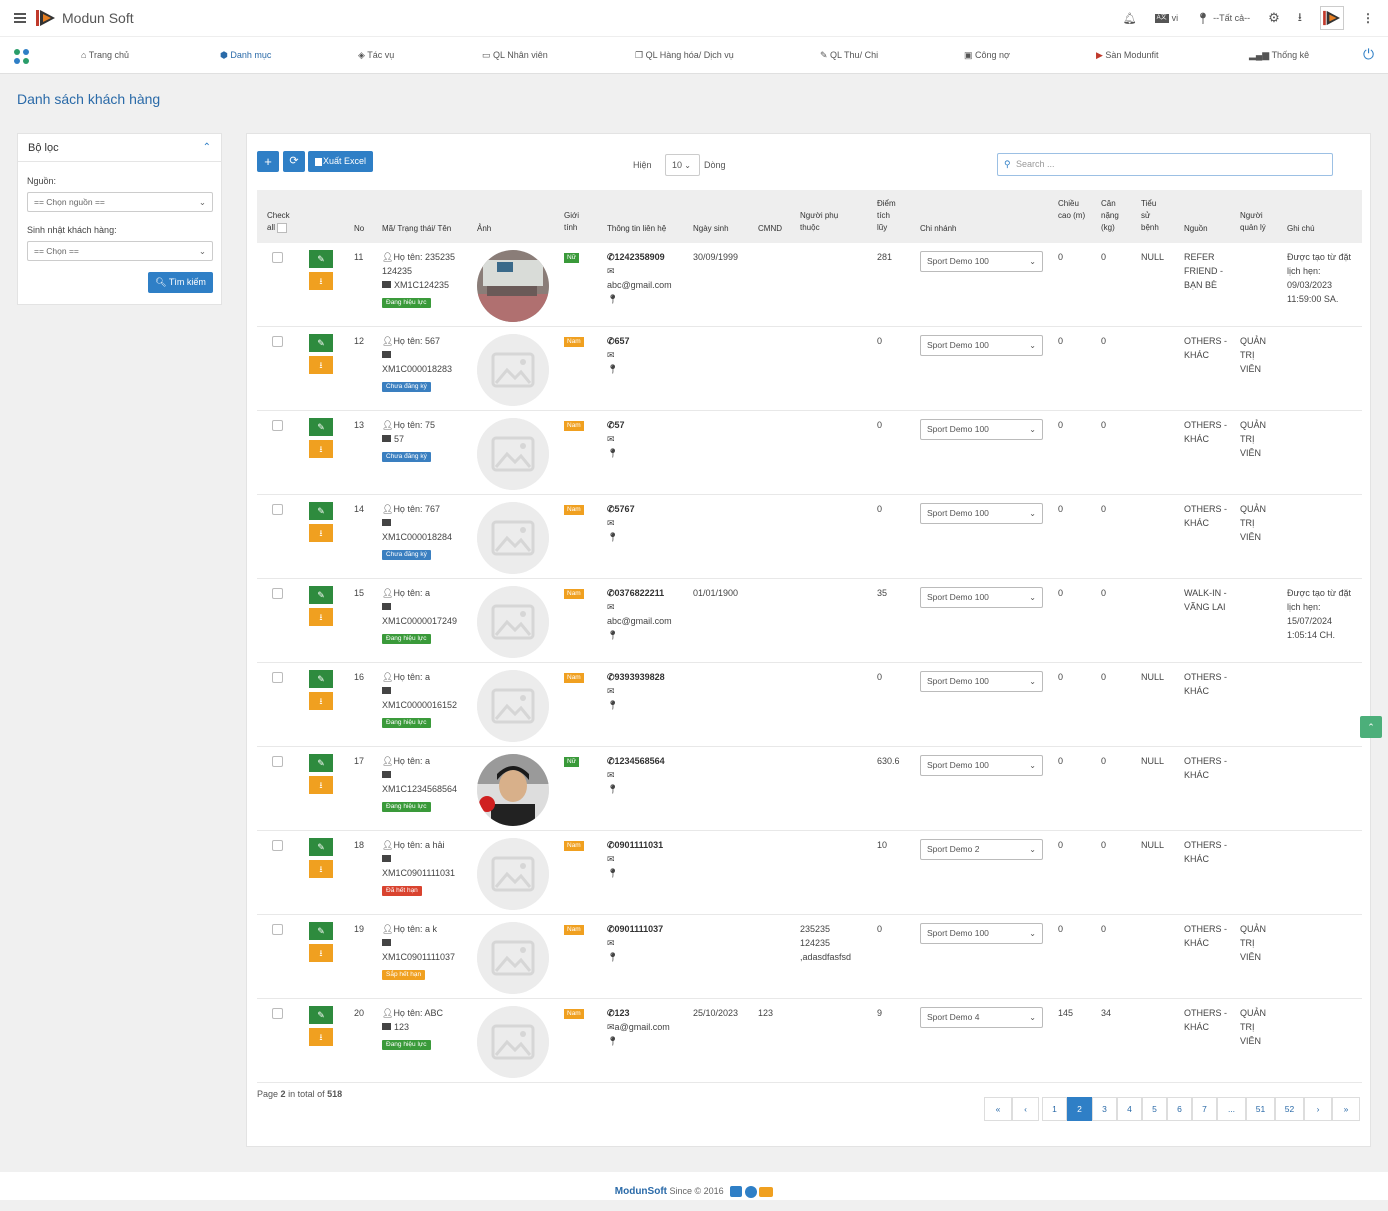  I want to click on page-button: 6, so click(1179, 1109).